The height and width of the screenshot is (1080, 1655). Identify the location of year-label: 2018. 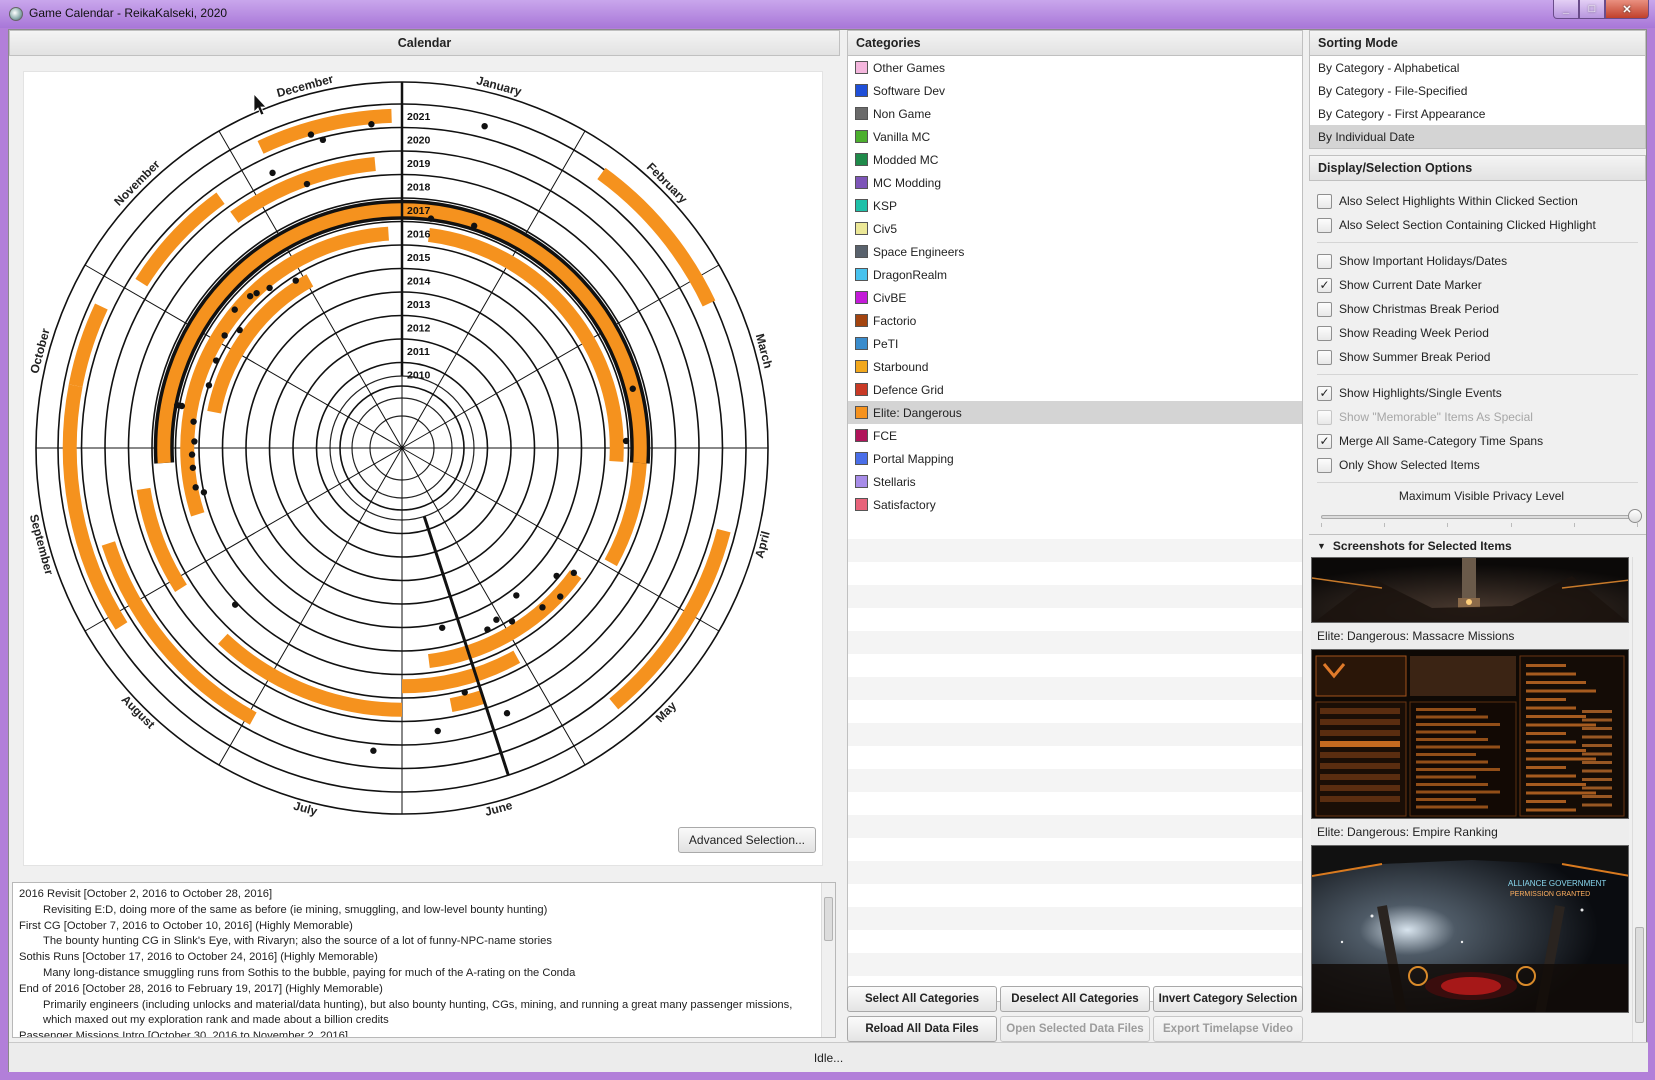
(419, 187).